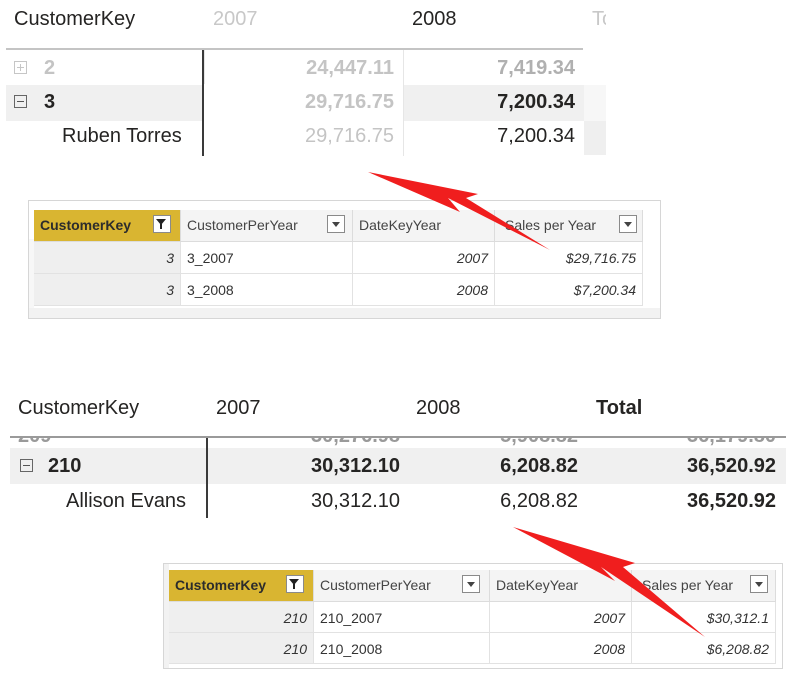 This screenshot has height=675, width=790. What do you see at coordinates (65, 466) in the screenshot?
I see `row-label-210: 210` at bounding box center [65, 466].